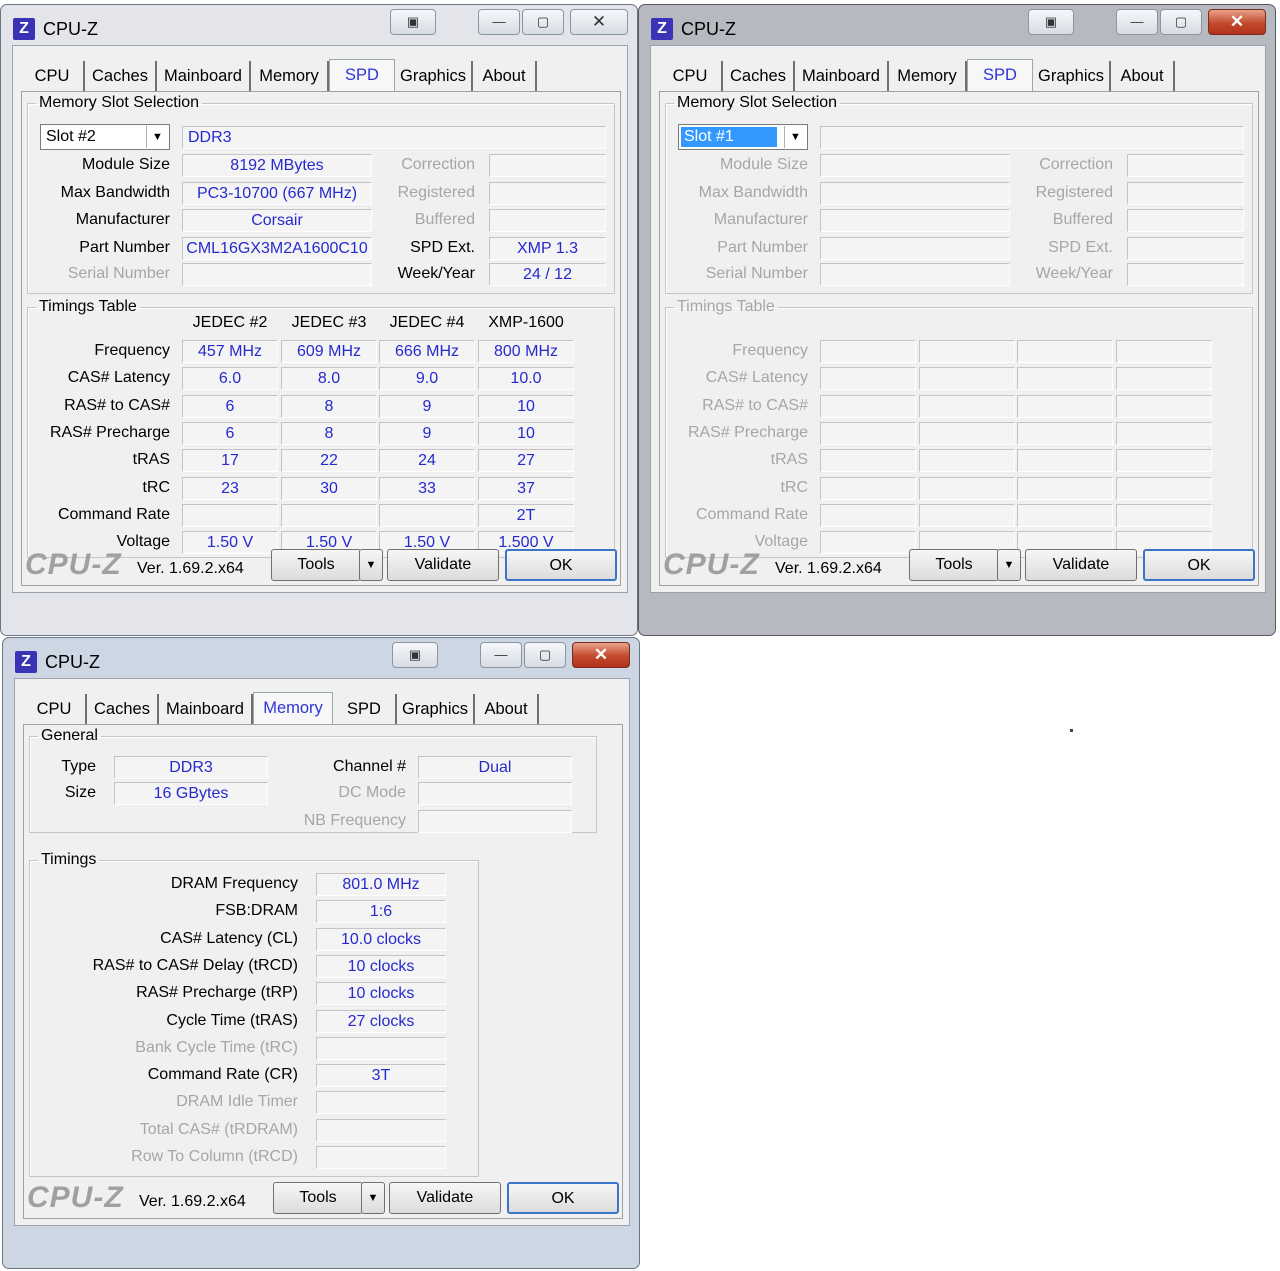  What do you see at coordinates (381, 1102) in the screenshot?
I see `timing-value` at bounding box center [381, 1102].